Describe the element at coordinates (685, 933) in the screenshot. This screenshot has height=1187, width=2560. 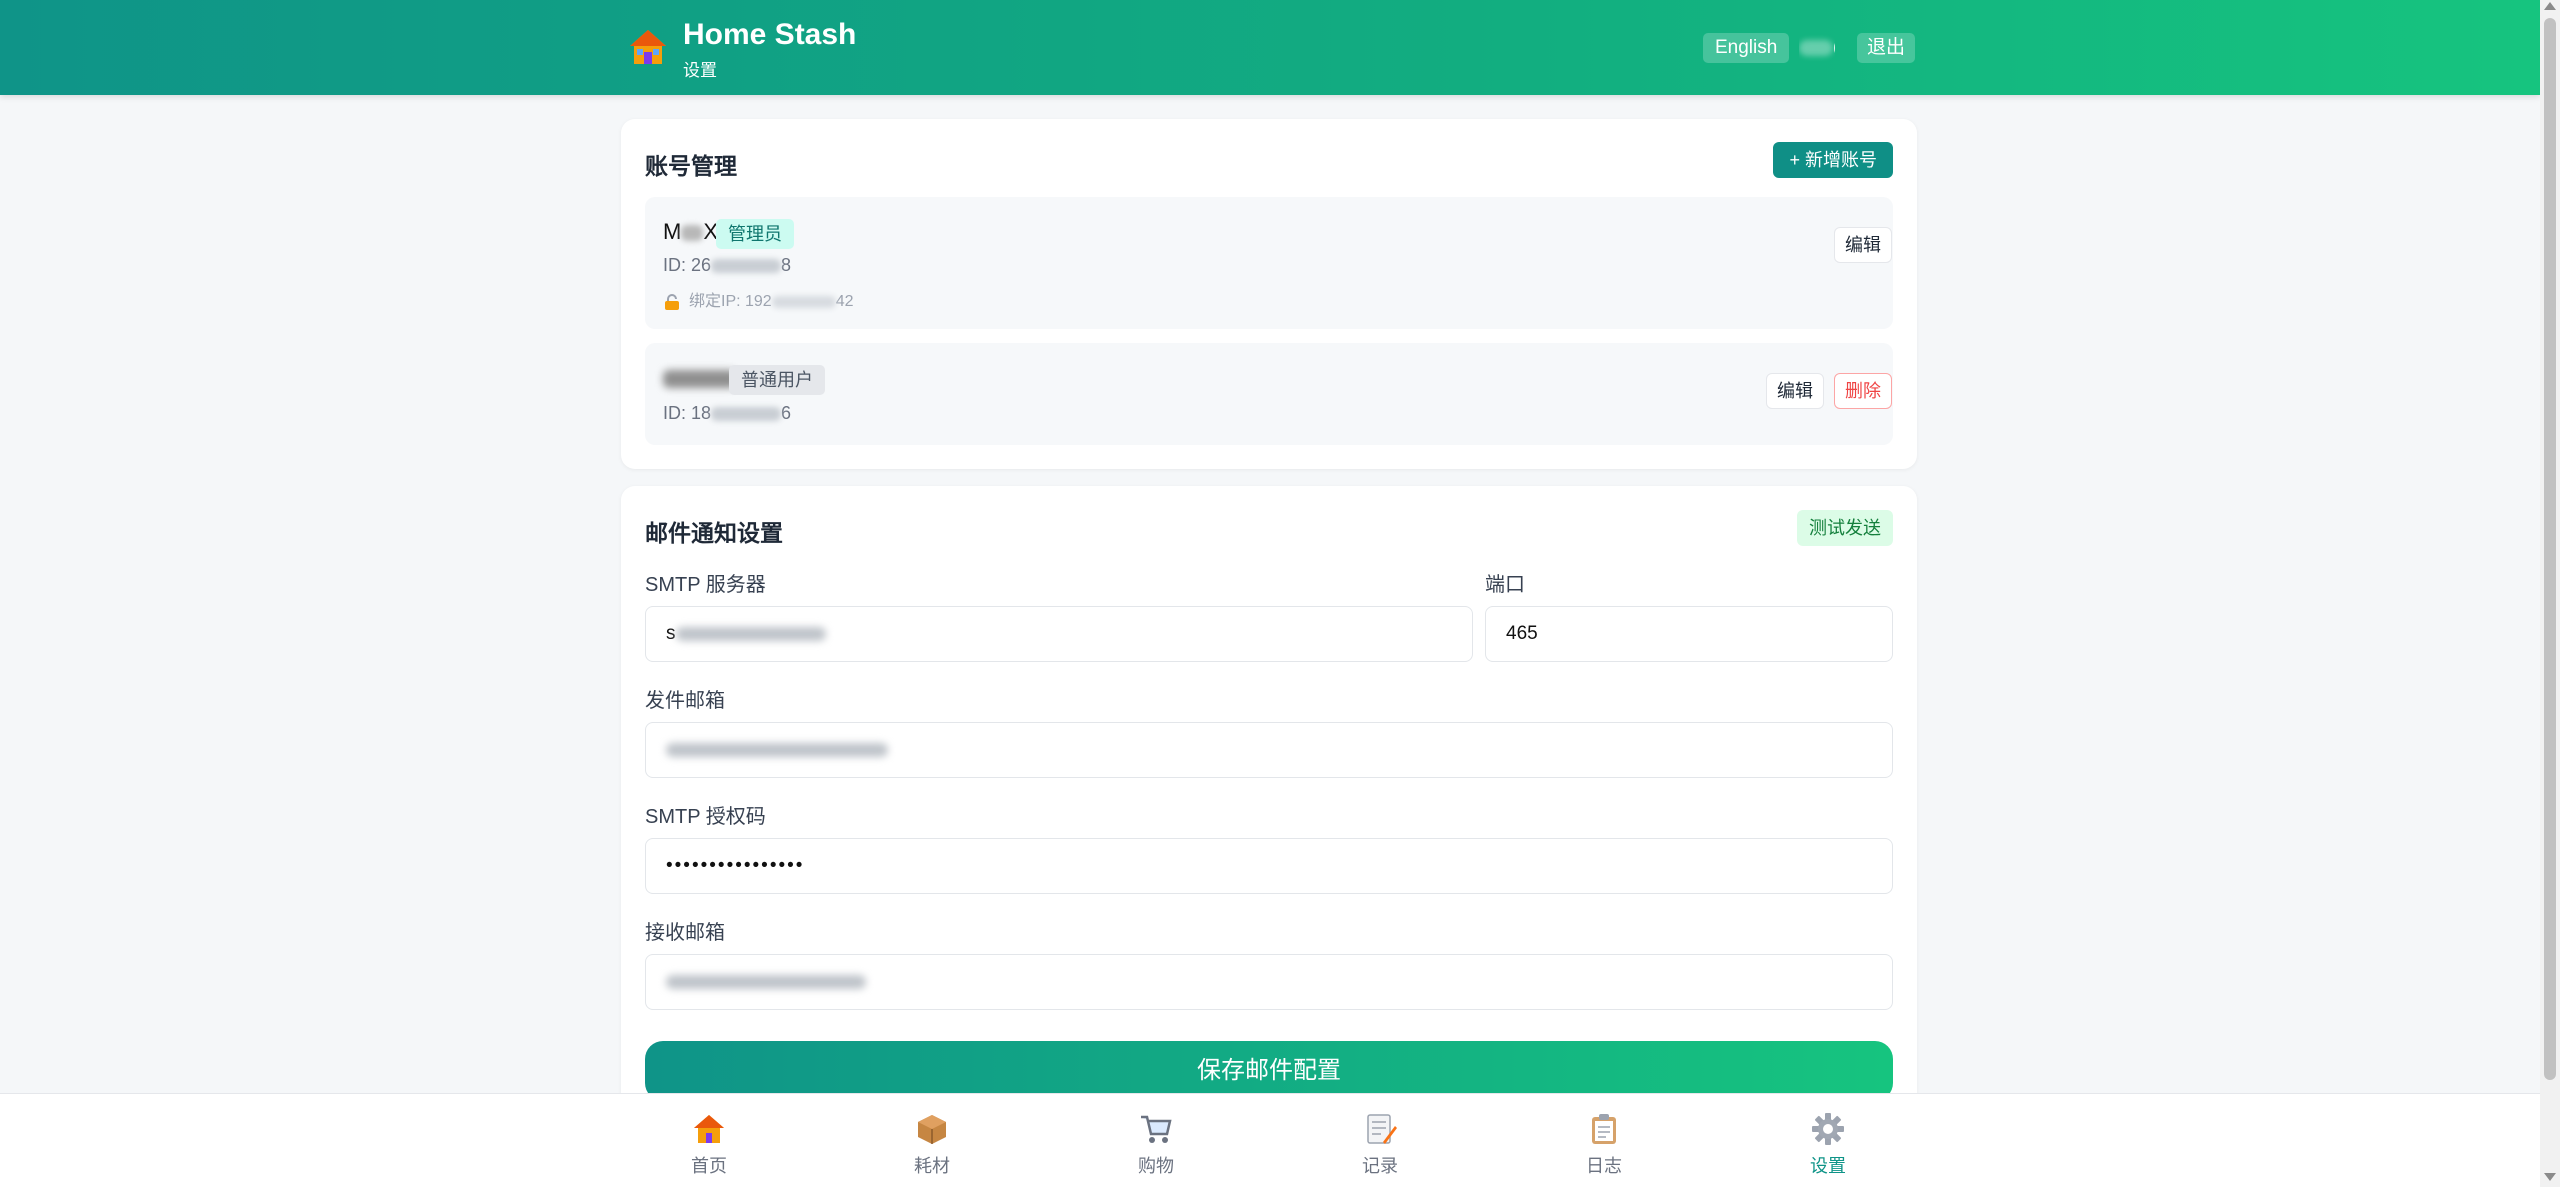
I see `receiver-email-label: 接收邮箱` at that location.